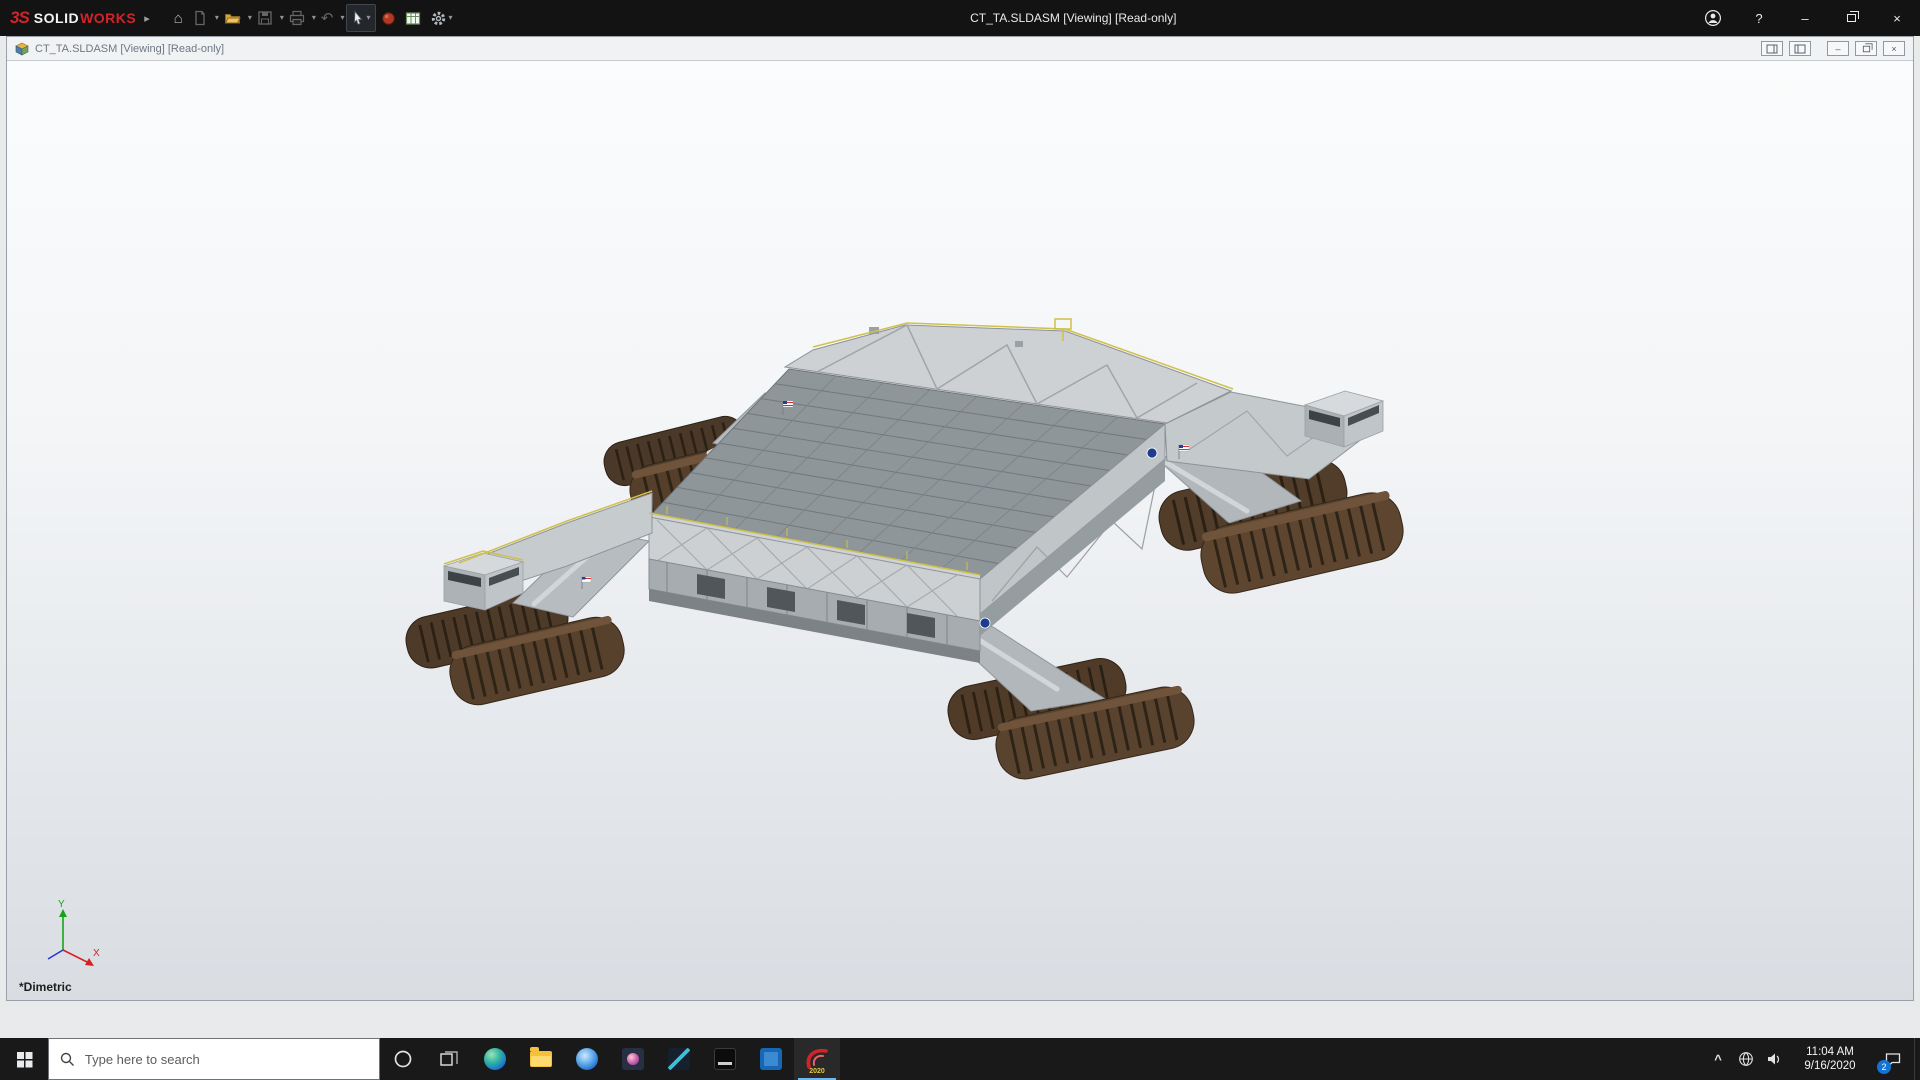  What do you see at coordinates (24, 1059) in the screenshot?
I see `start-button` at bounding box center [24, 1059].